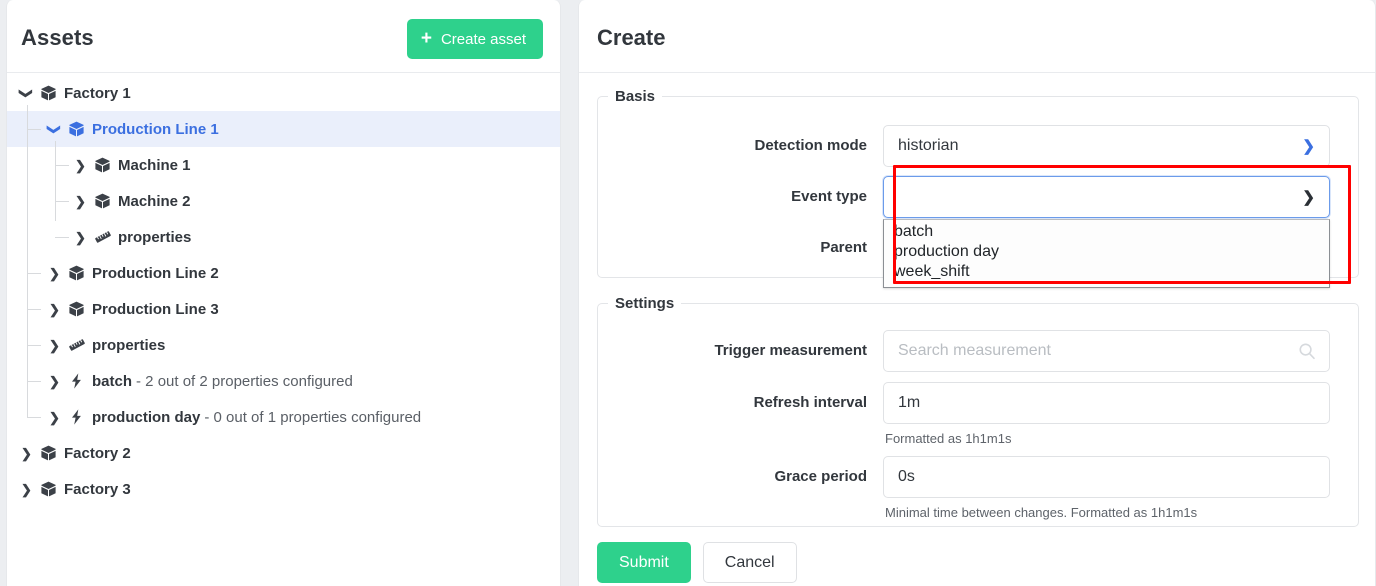 The width and height of the screenshot is (1376, 586). Describe the element at coordinates (76, 381) in the screenshot. I see `bolt-icon` at that location.